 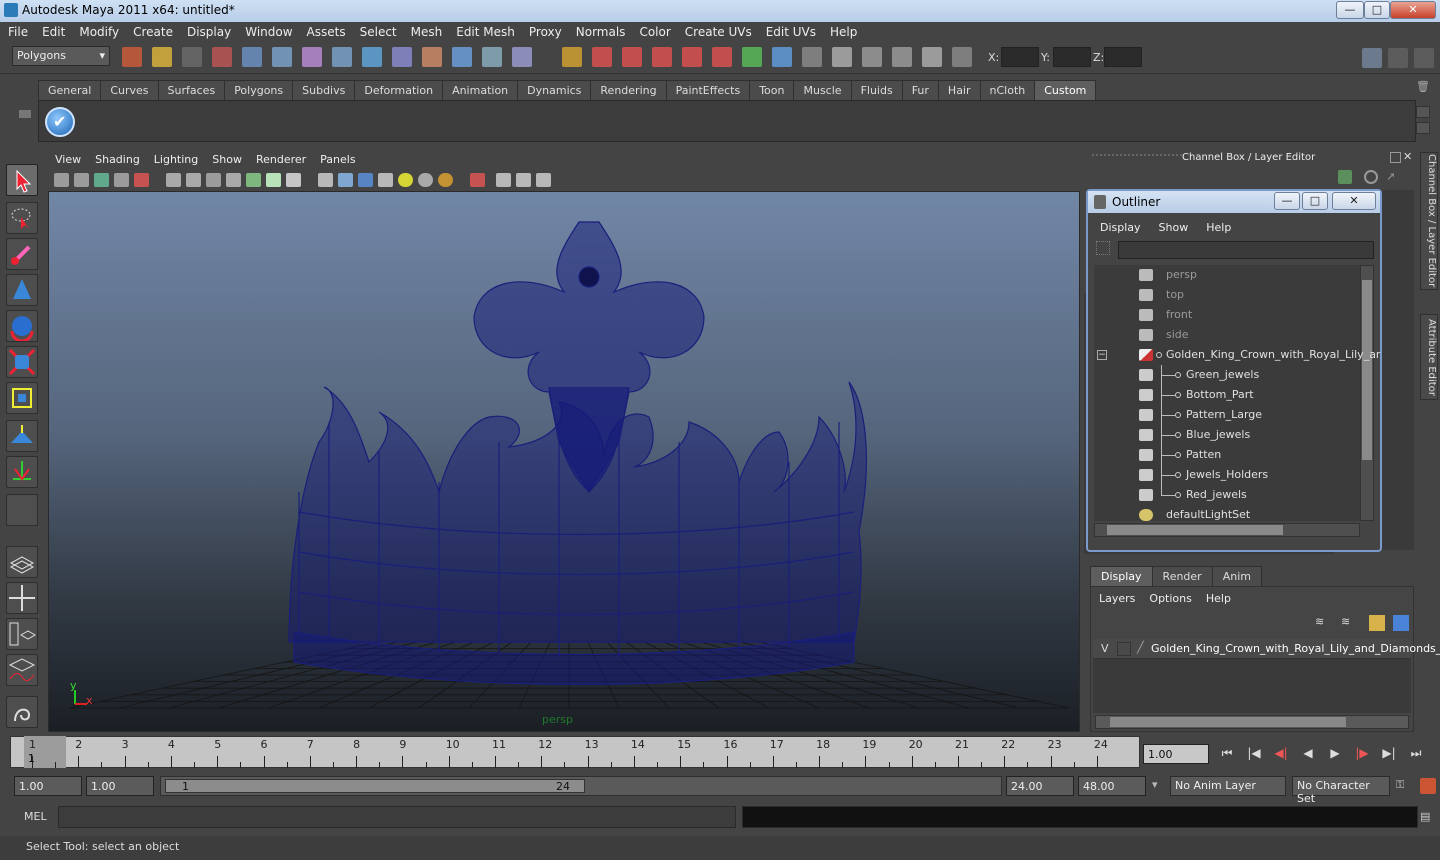 What do you see at coordinates (22, 326) in the screenshot?
I see `rotate-tool-icon` at bounding box center [22, 326].